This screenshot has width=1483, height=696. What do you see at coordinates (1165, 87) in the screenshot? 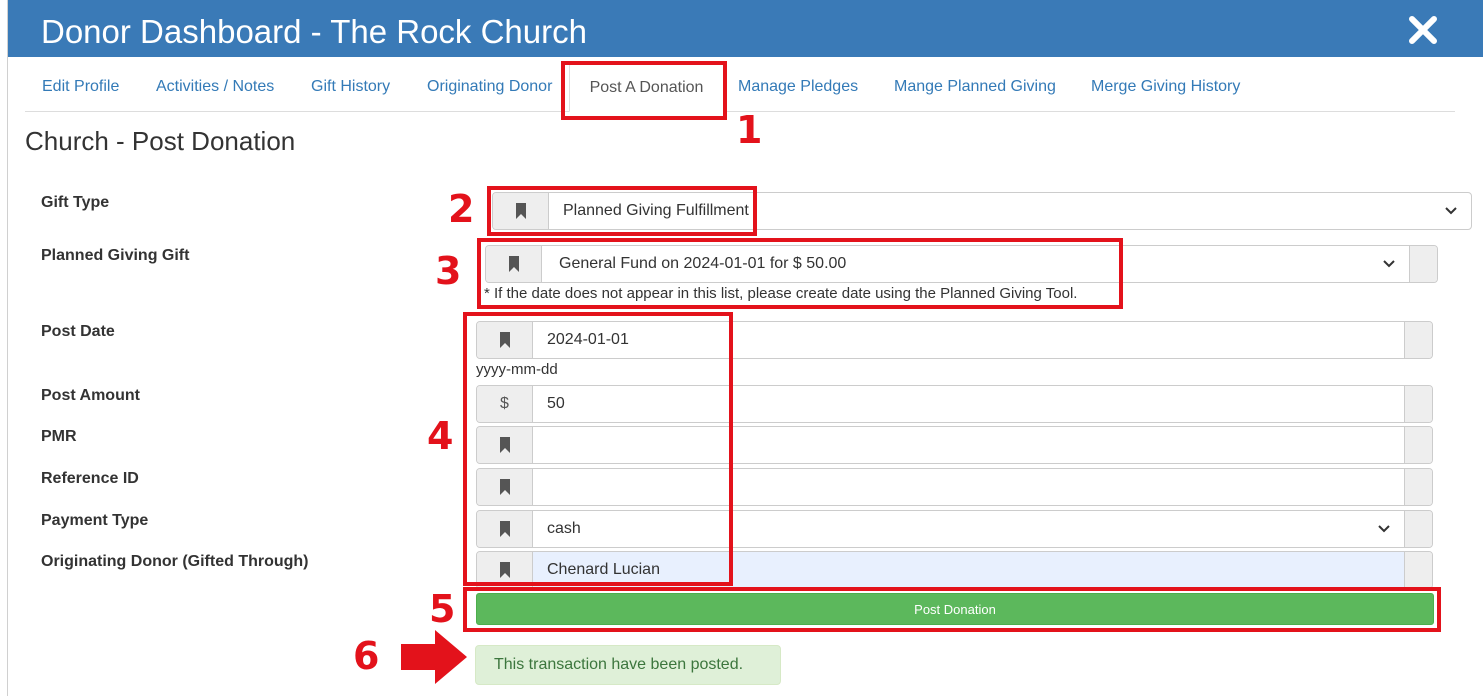
I see `tab-merge-giving-history: Merge Giving History` at bounding box center [1165, 87].